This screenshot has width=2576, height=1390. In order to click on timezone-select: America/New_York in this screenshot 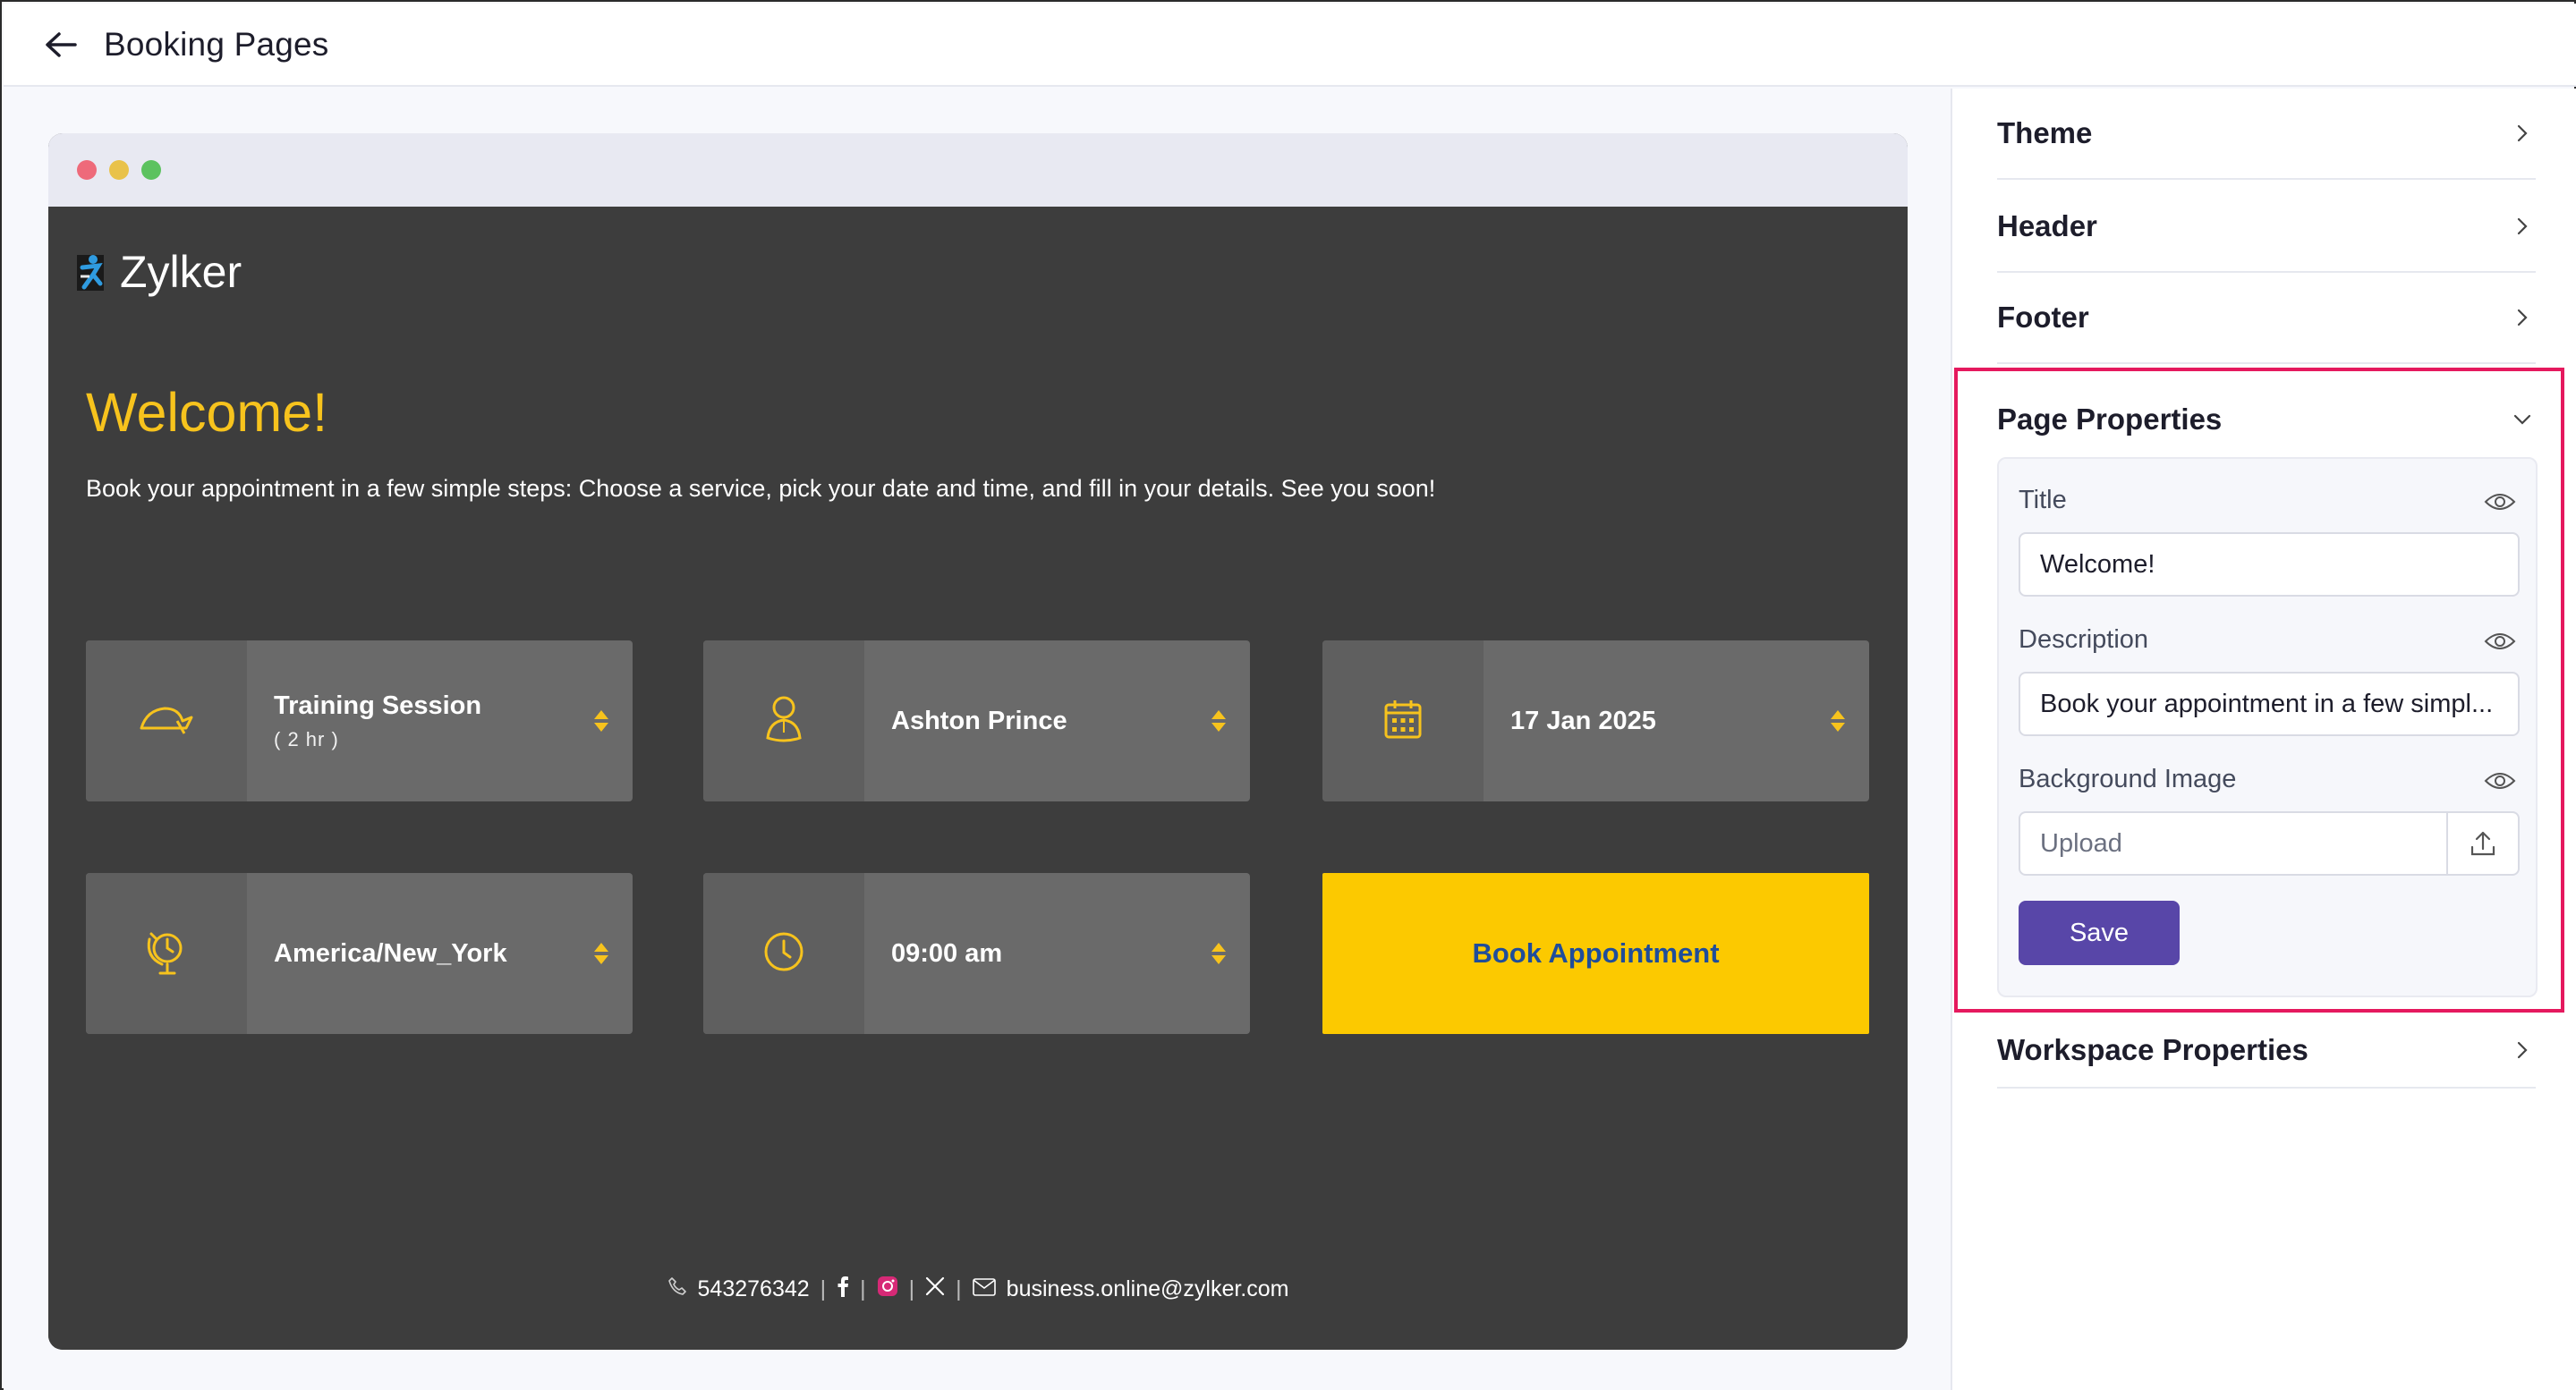, I will do `click(359, 953)`.